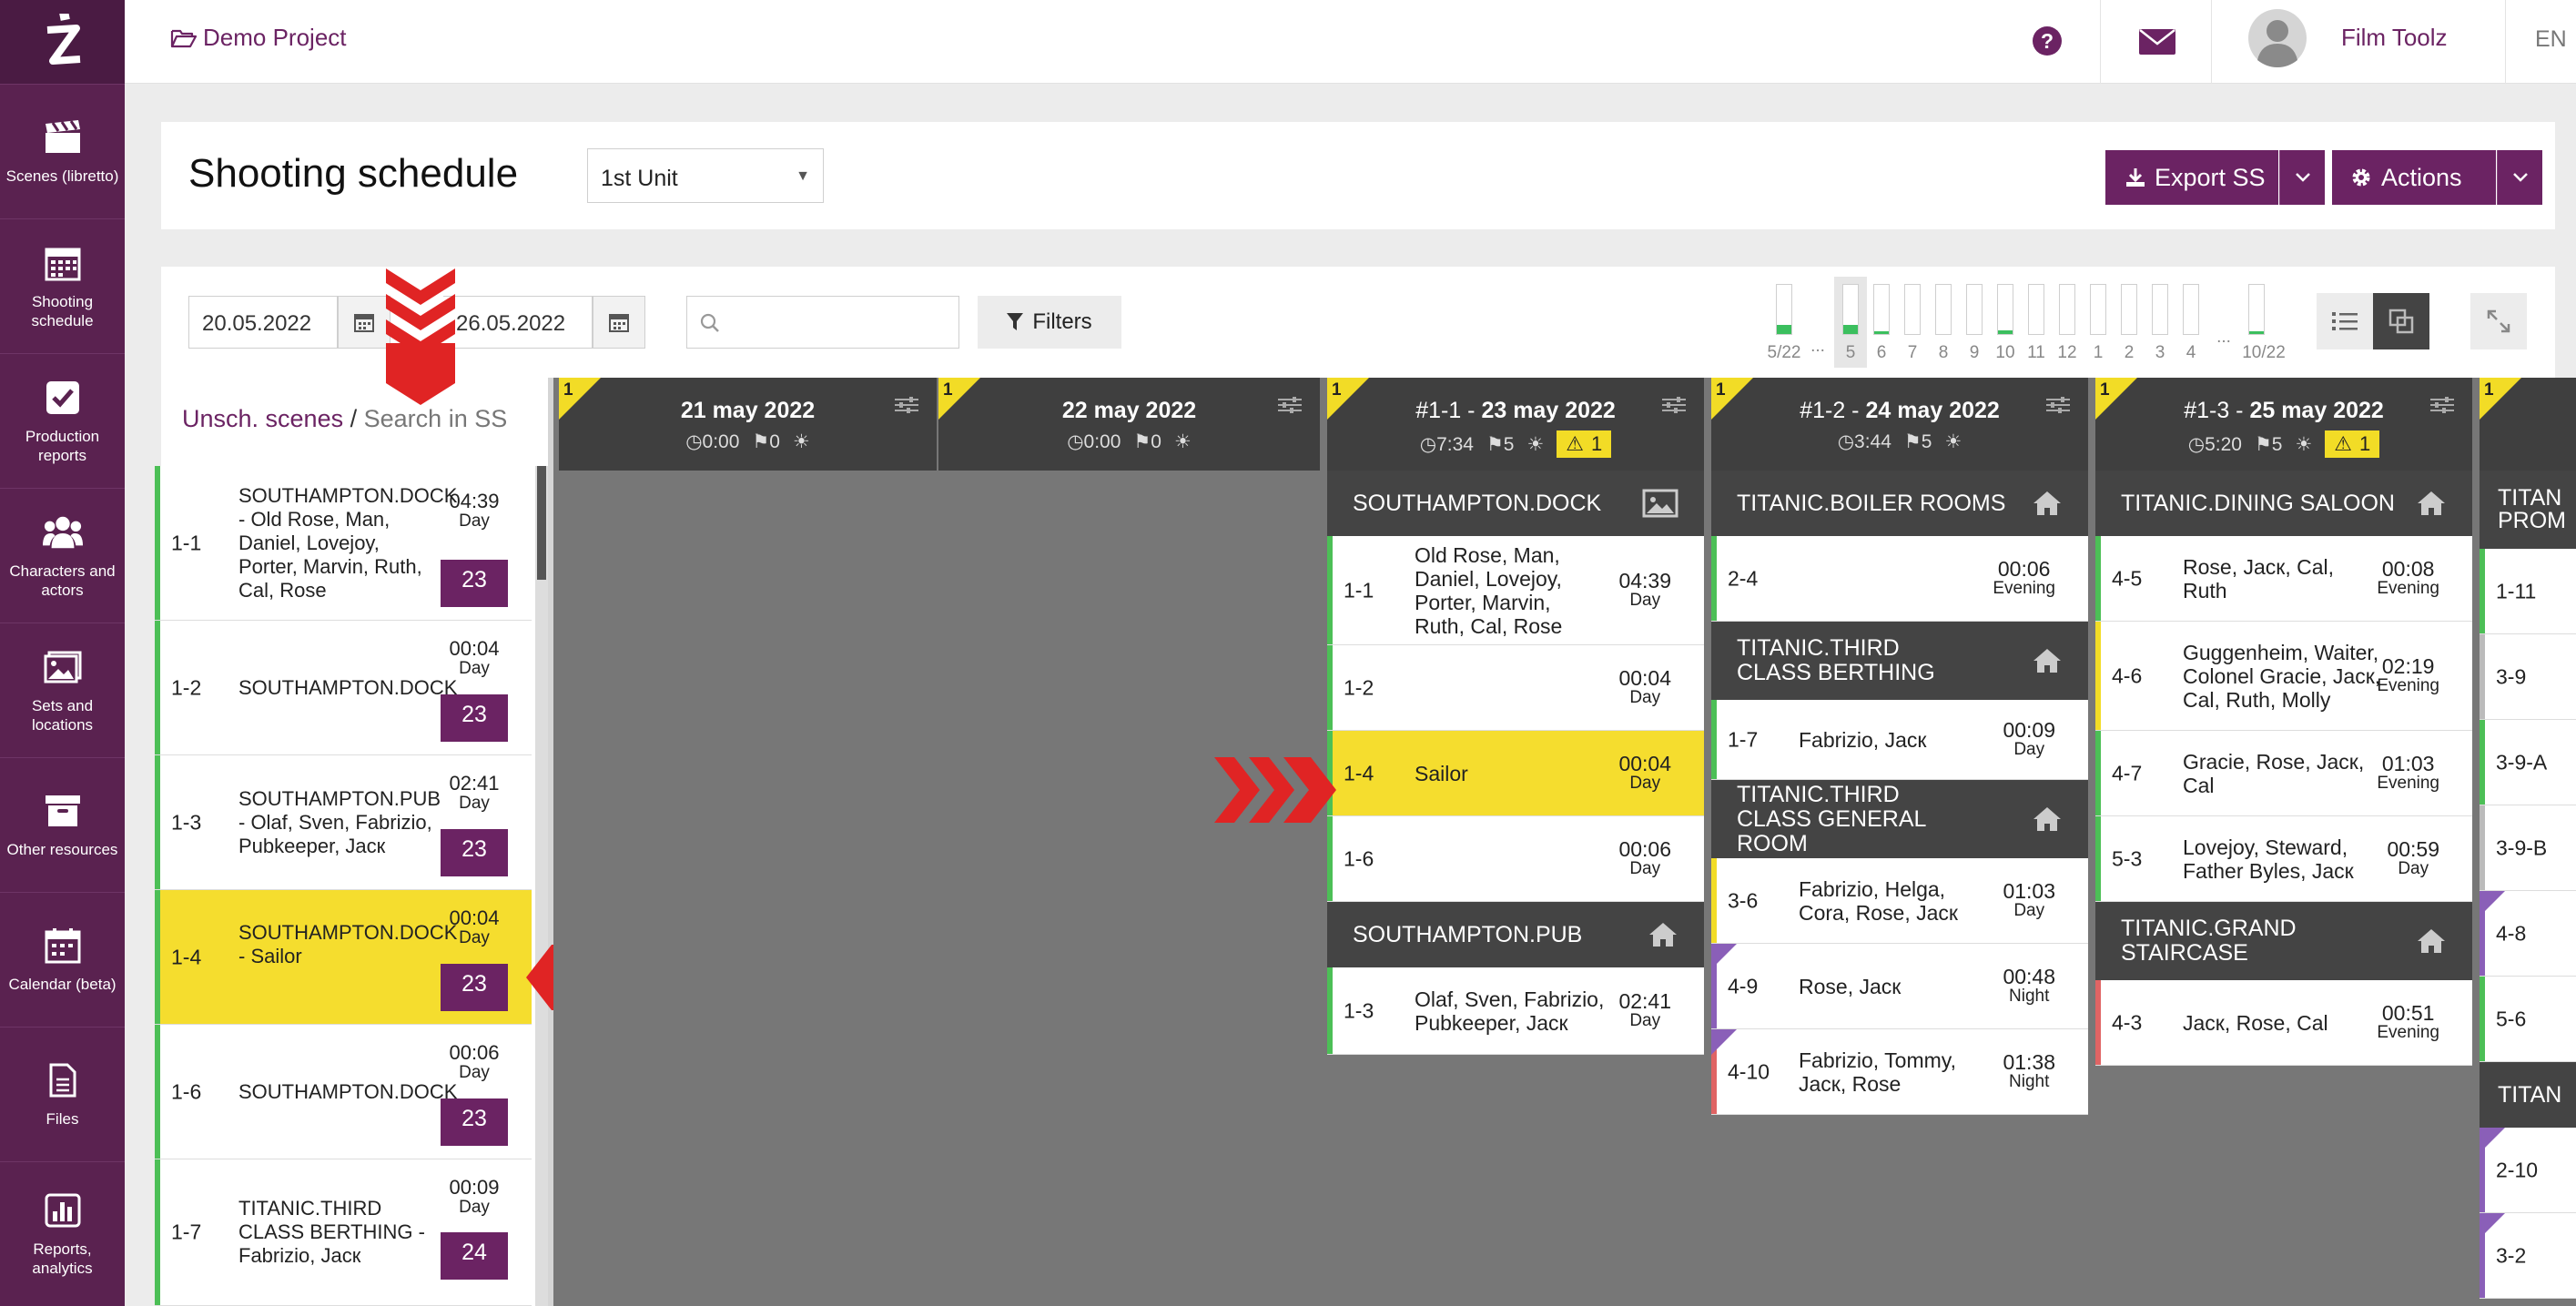 Image resolution: width=2576 pixels, height=1306 pixels. Describe the element at coordinates (62, 959) in the screenshot. I see `sidebar-item-calendar: Calendar (beta)` at that location.